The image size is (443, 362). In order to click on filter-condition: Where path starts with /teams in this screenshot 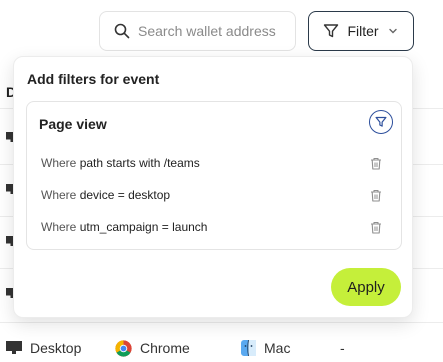, I will do `click(120, 163)`.